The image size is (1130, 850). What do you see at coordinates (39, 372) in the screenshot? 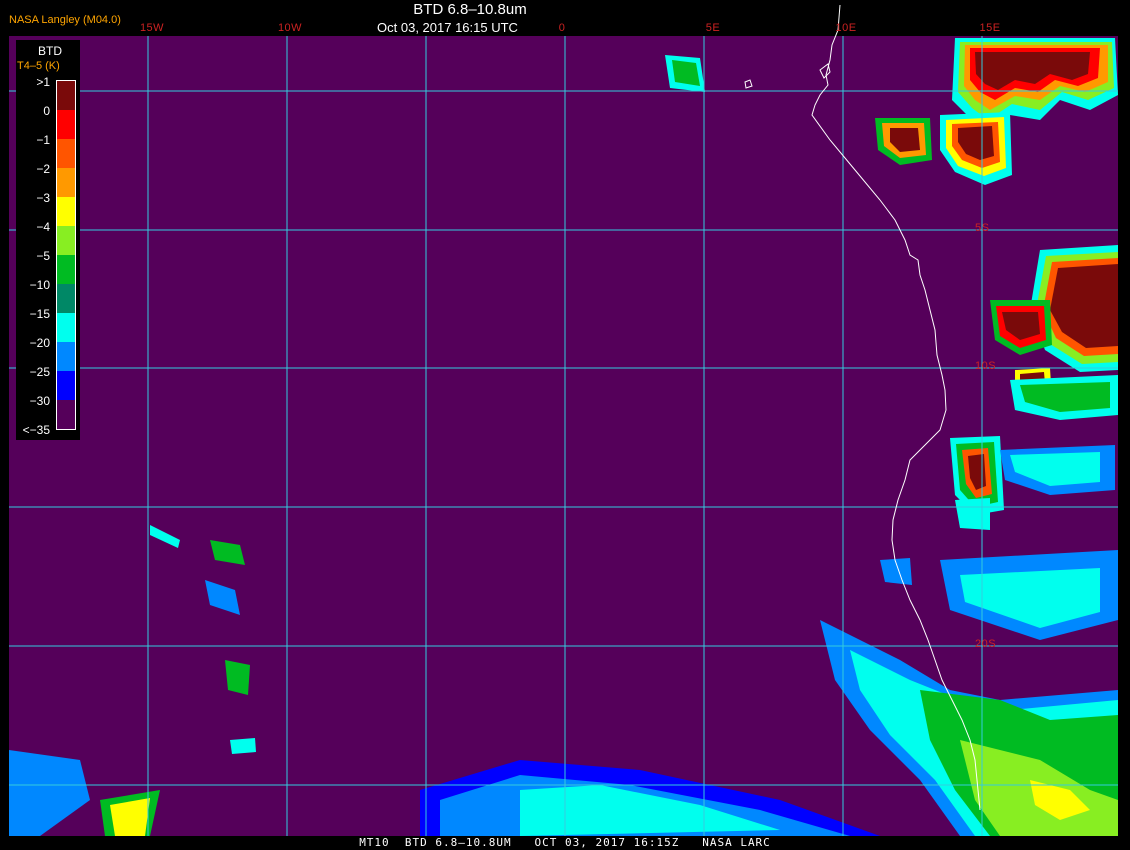
I see `legend-label: −25` at bounding box center [39, 372].